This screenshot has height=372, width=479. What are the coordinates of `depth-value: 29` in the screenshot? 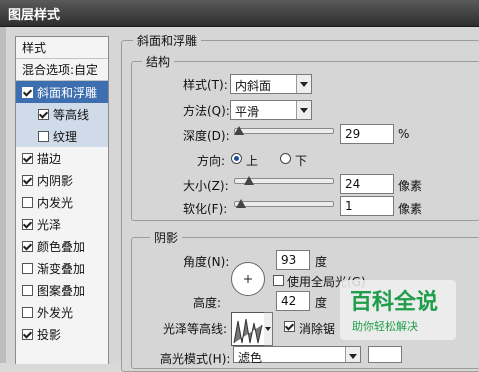 It's located at (353, 134).